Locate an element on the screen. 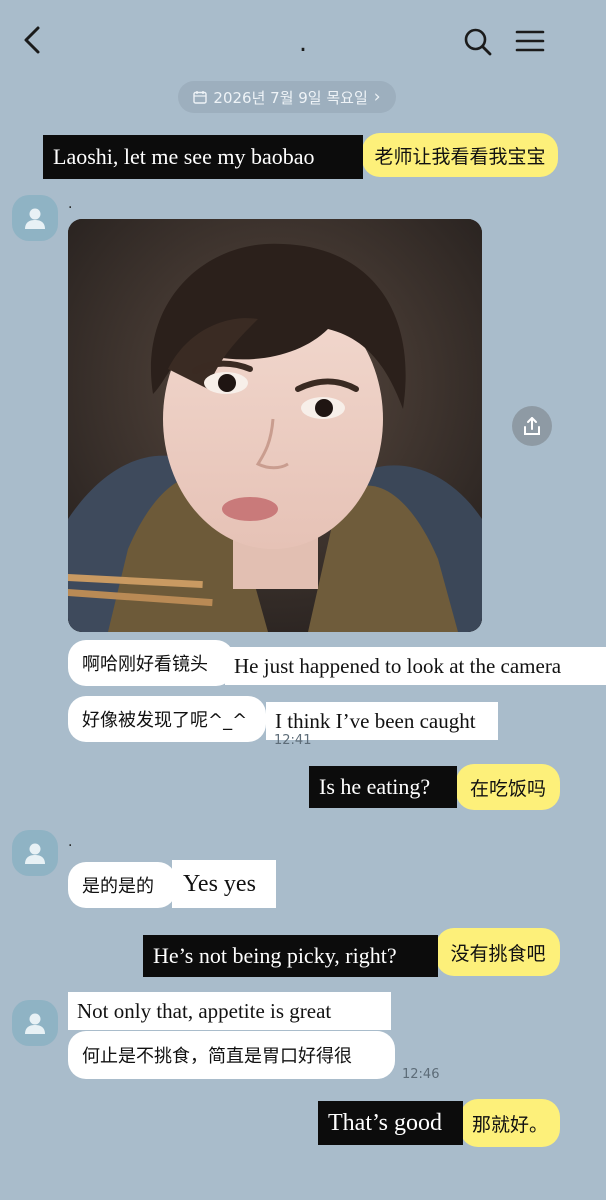  subtitle-caption: He’s not being picky, right? is located at coordinates (290, 956).